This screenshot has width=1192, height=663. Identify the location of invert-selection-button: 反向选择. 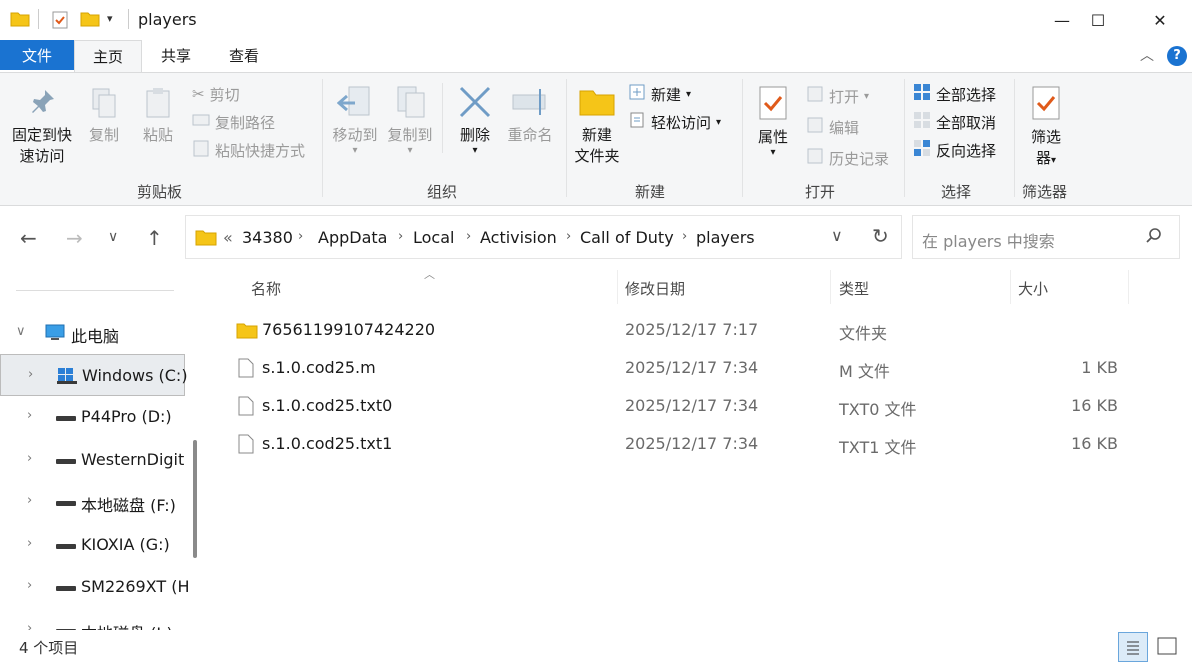
(954, 150).